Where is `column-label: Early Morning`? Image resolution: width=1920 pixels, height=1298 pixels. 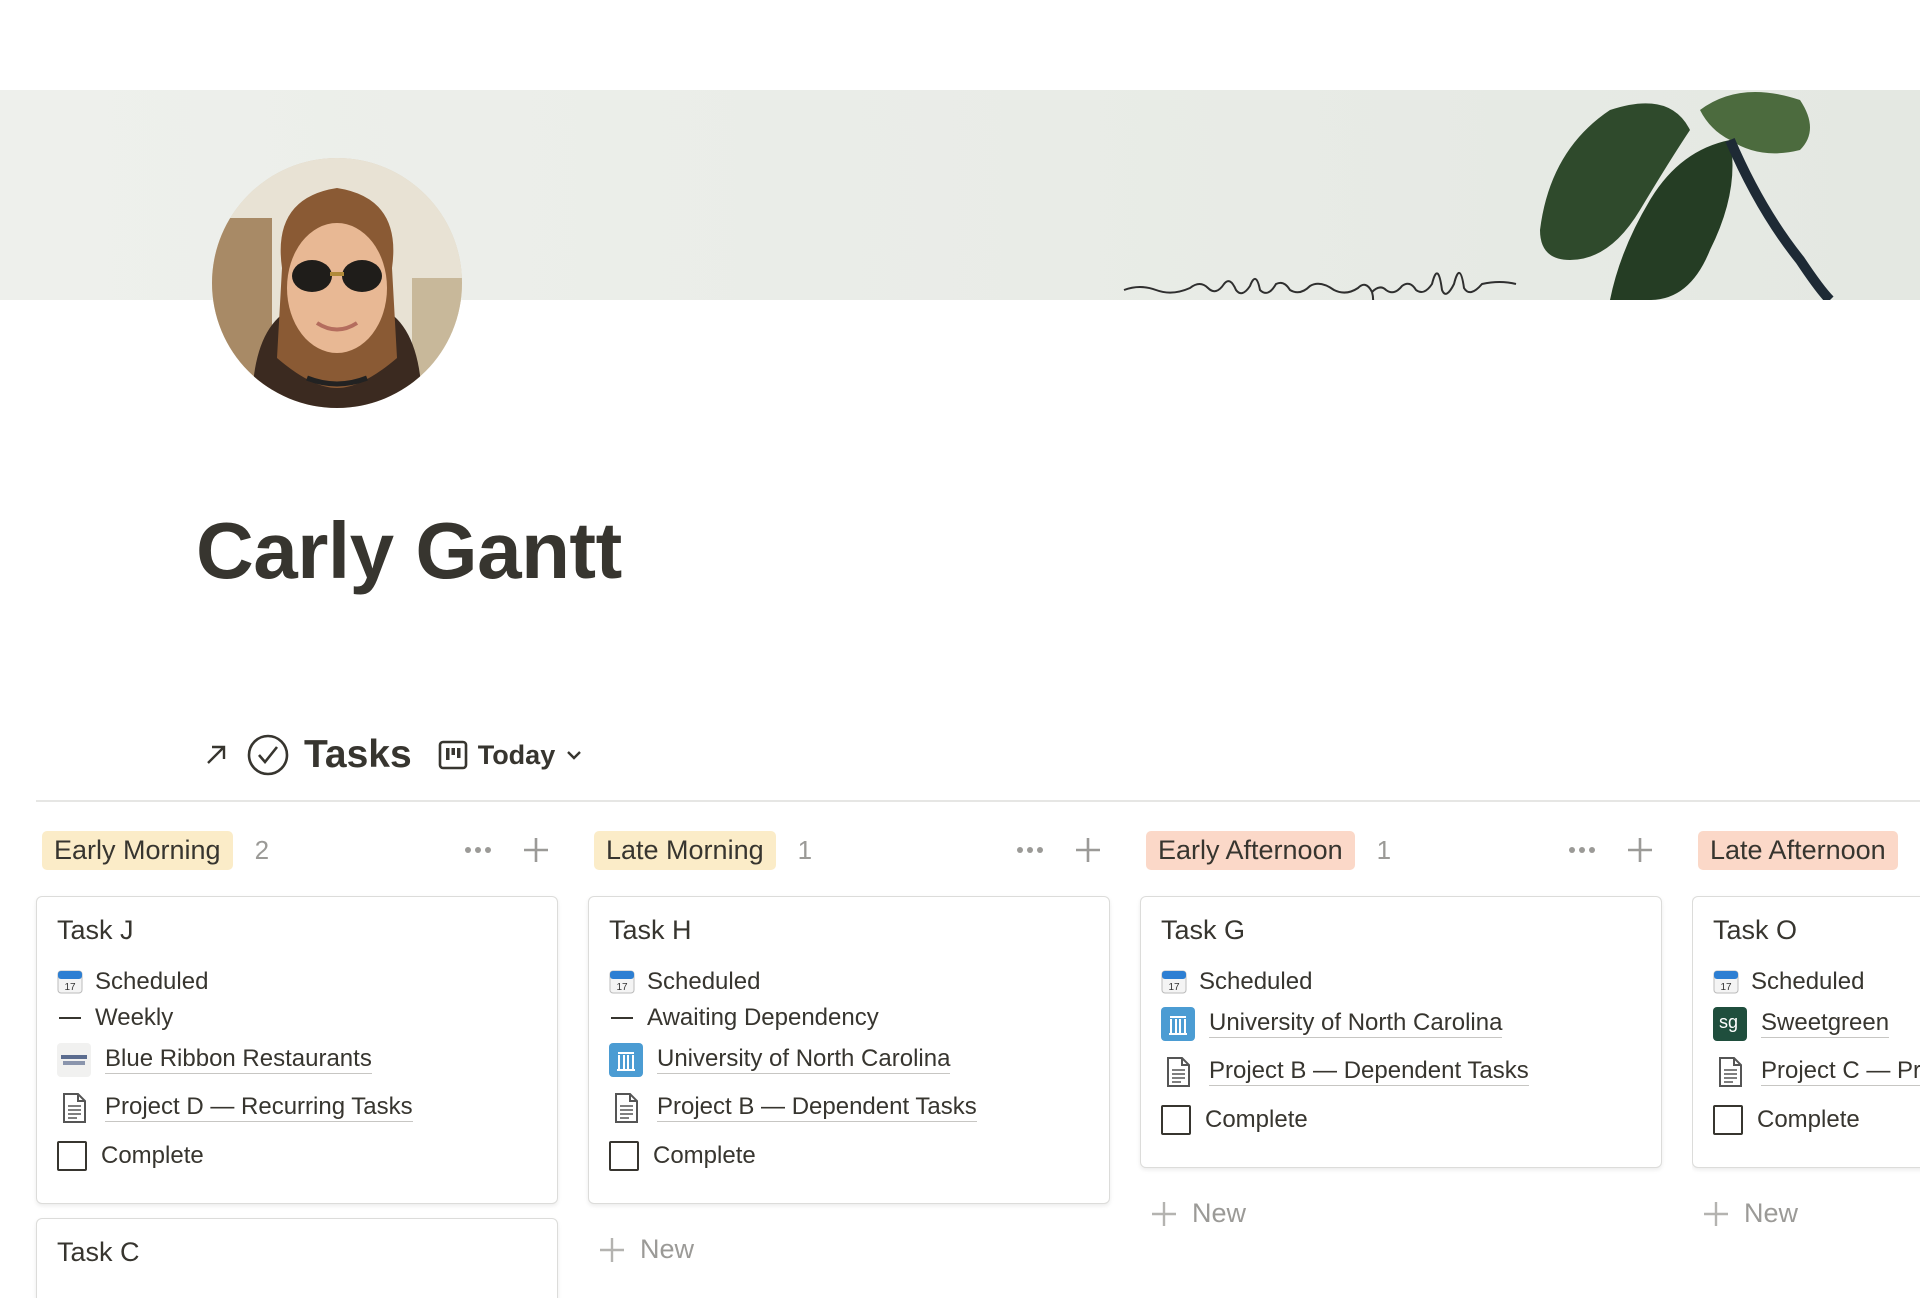
column-label: Early Morning is located at coordinates (137, 850).